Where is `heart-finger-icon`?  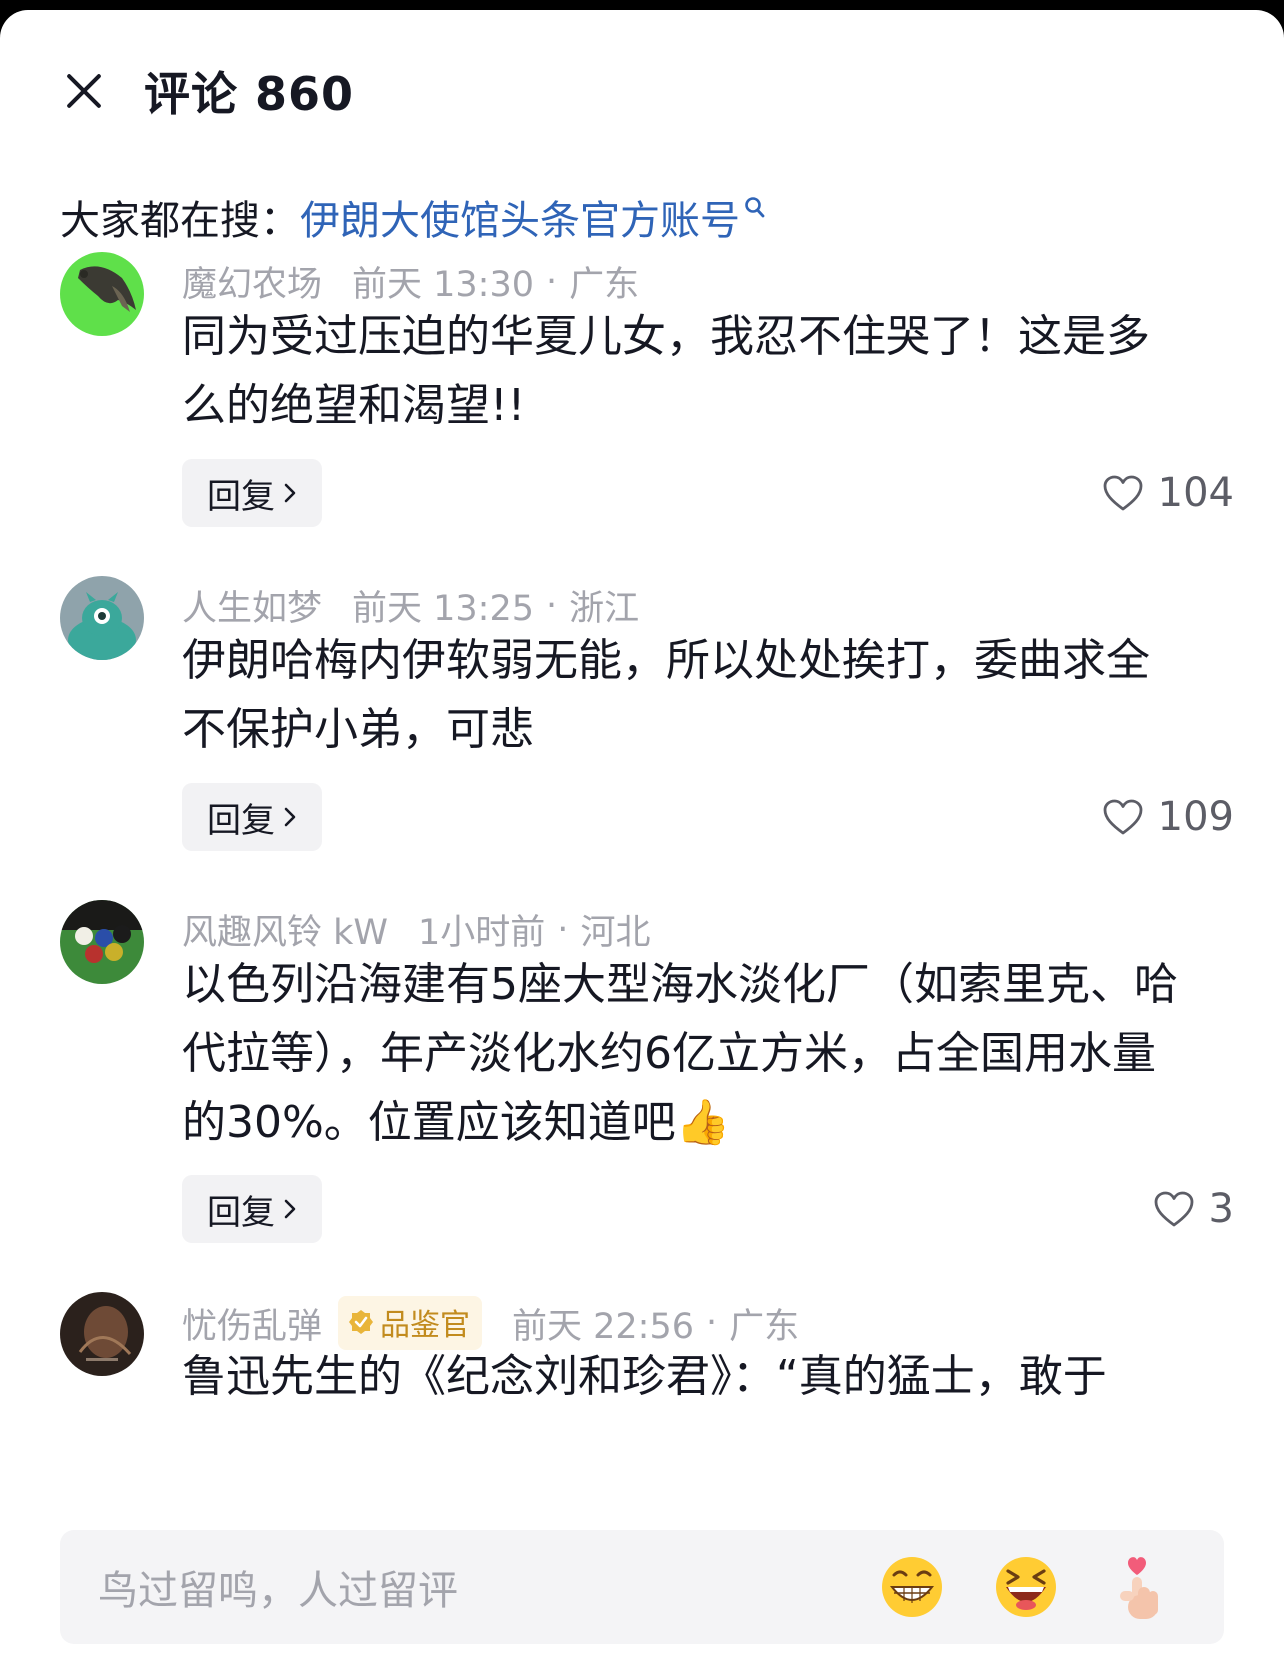 heart-finger-icon is located at coordinates (1139, 1588).